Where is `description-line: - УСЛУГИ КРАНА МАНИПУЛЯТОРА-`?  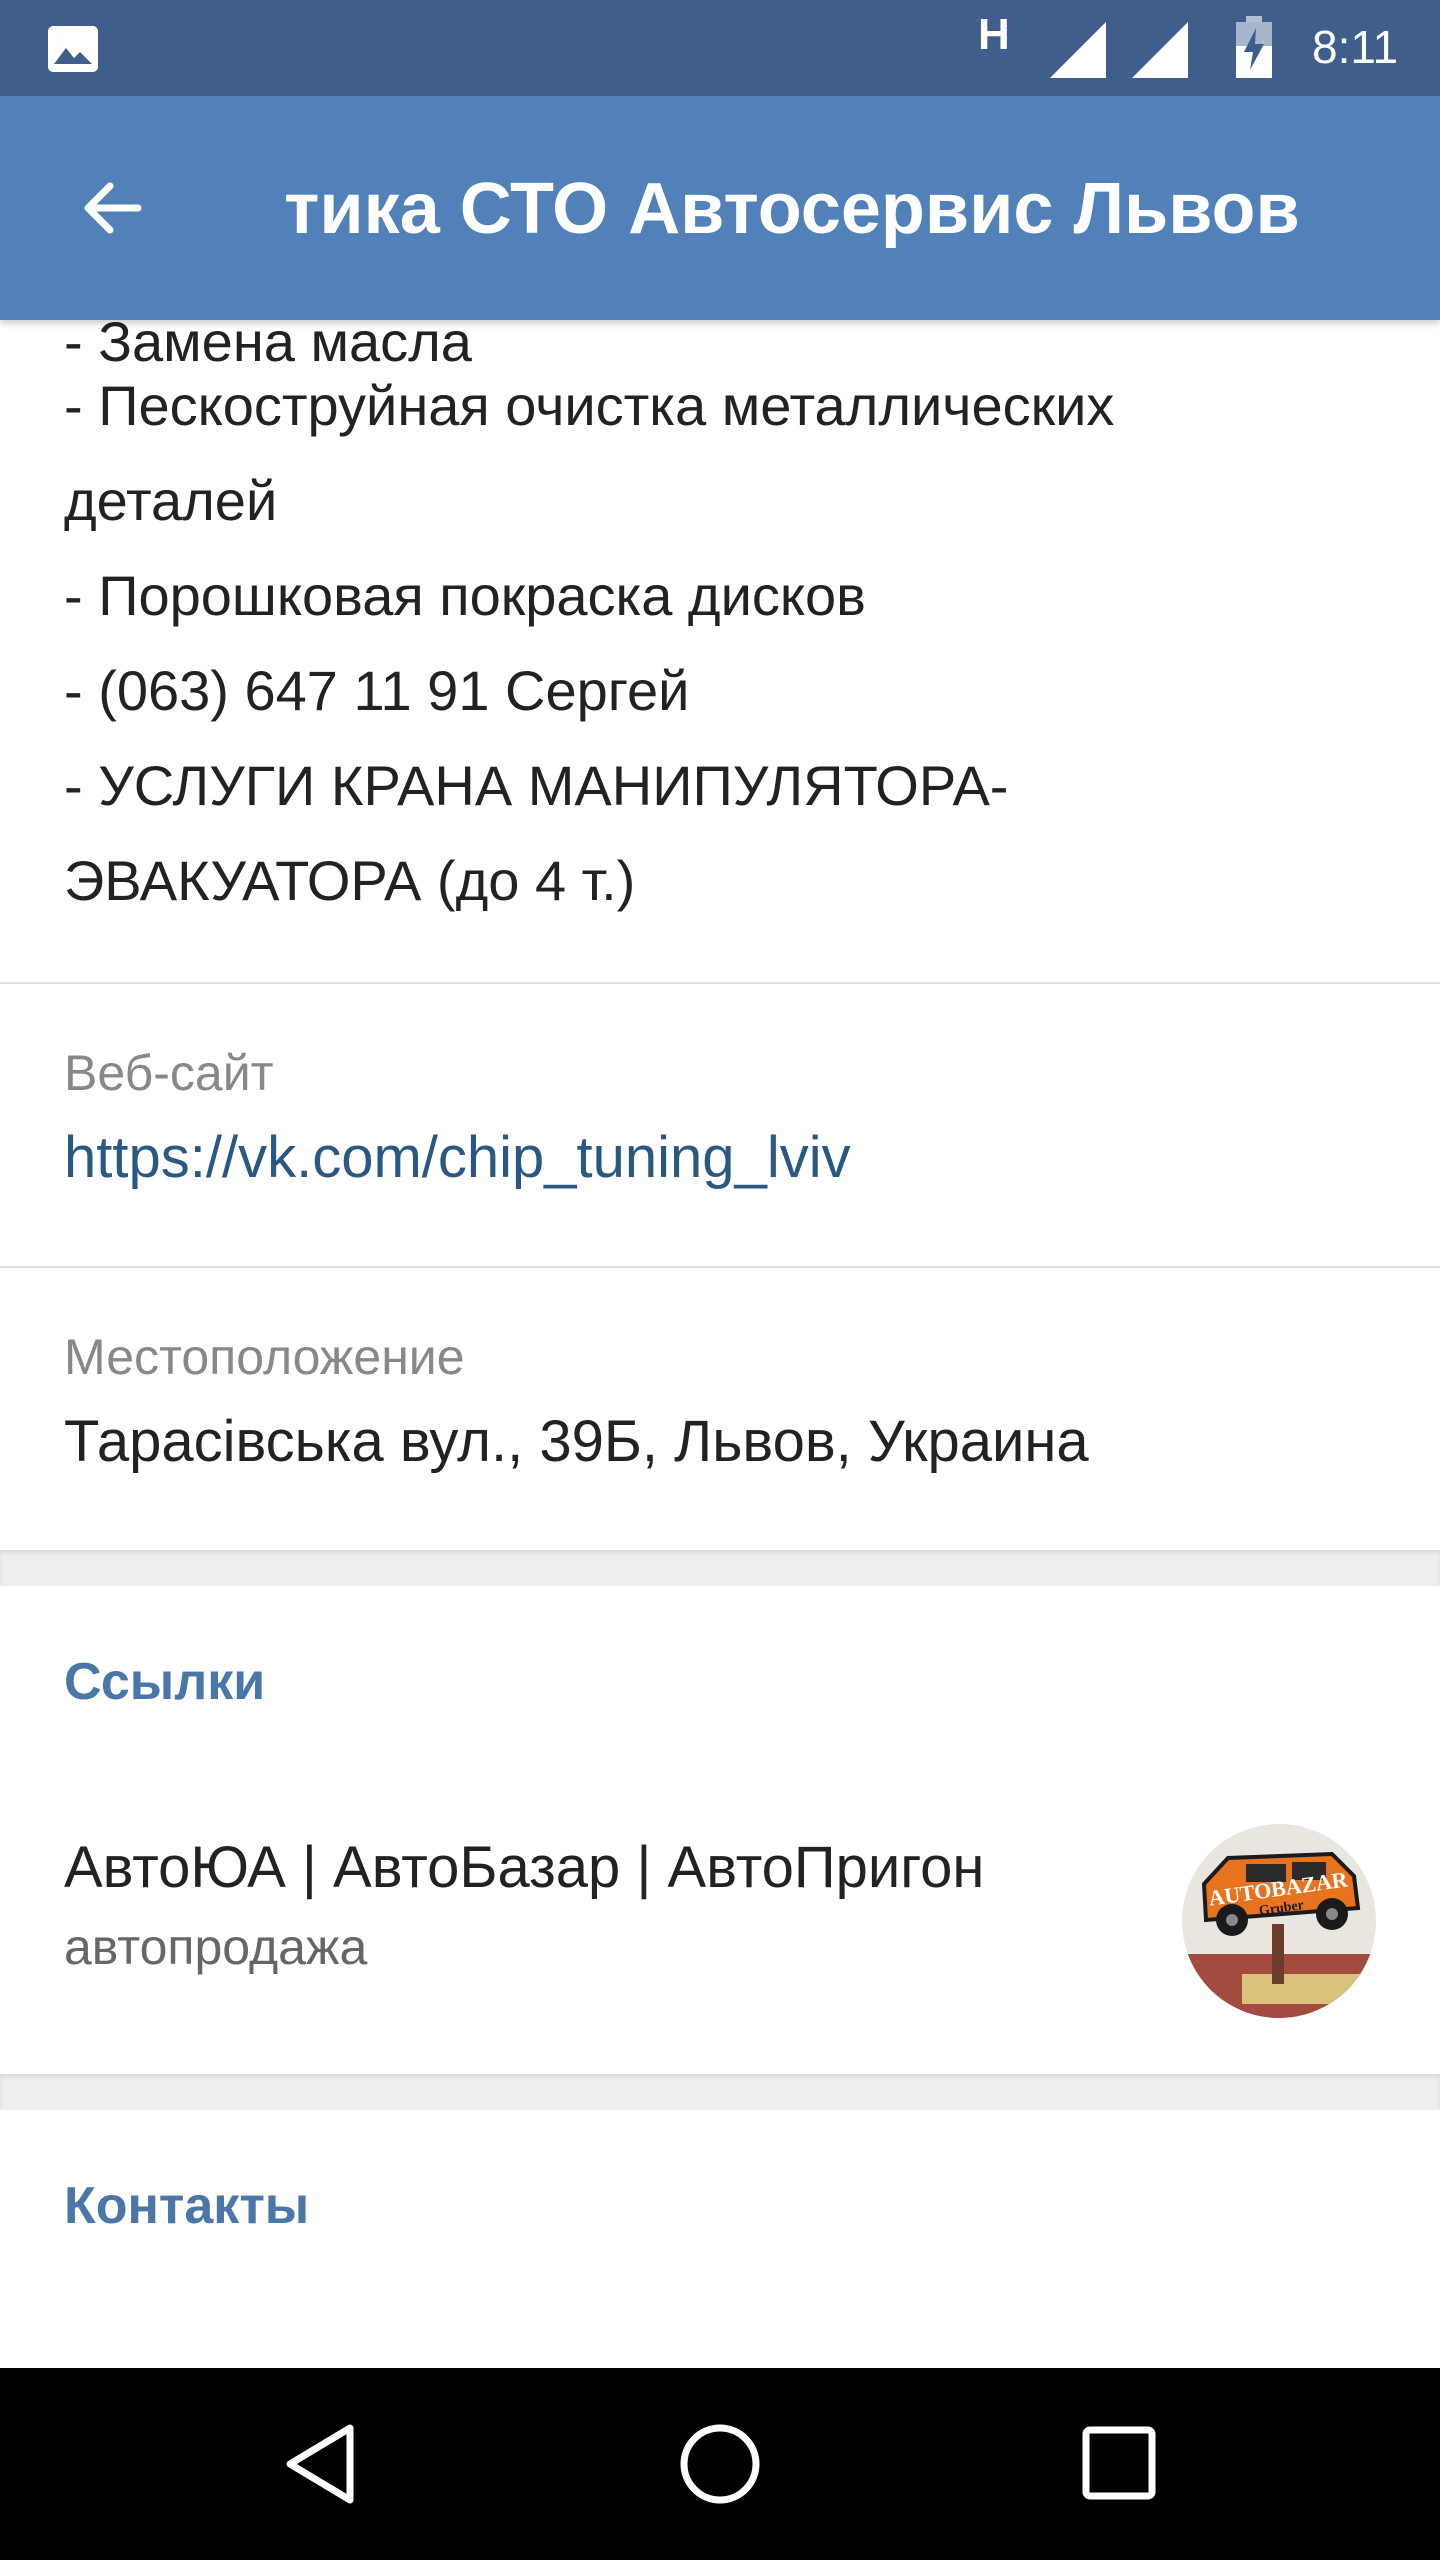 description-line: - УСЛУГИ КРАНА МАНИПУЛЯТОРА- is located at coordinates (536, 785).